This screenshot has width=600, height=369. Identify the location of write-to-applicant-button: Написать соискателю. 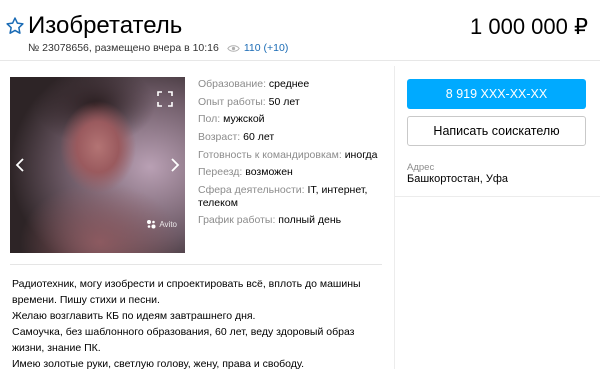
(496, 131).